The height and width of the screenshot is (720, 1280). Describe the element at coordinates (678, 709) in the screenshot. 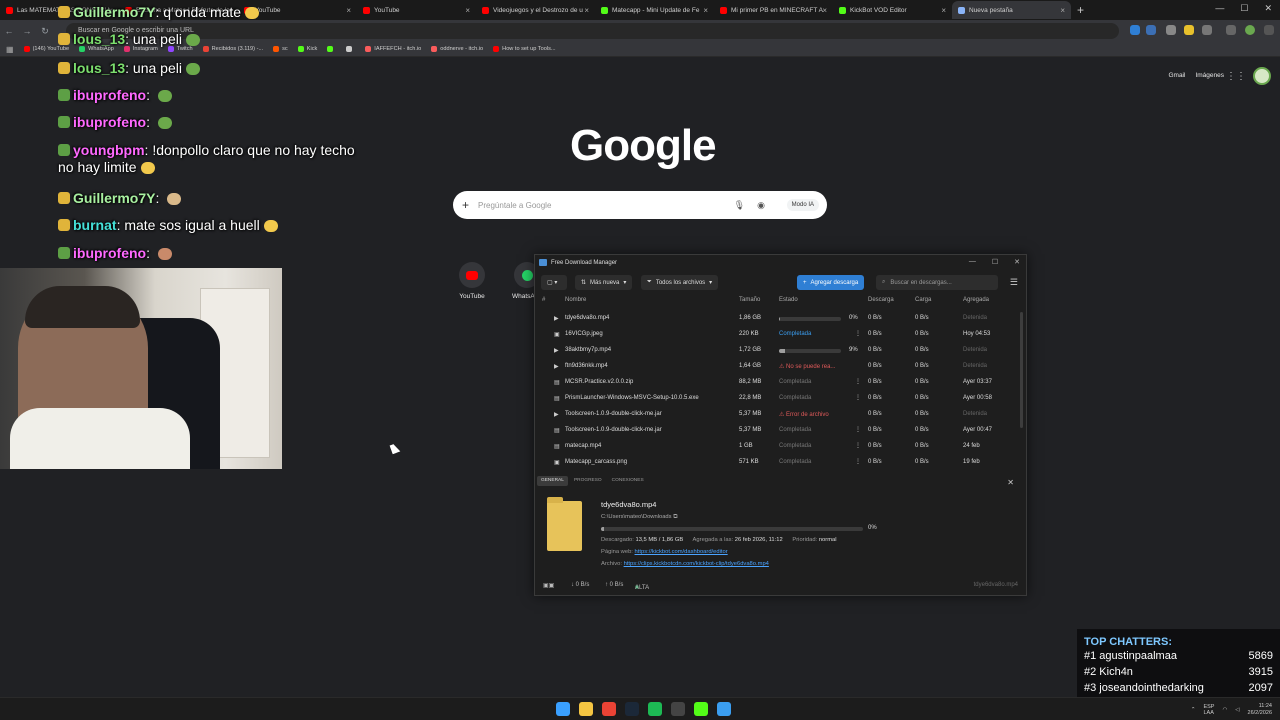

I see `obs-icon` at that location.